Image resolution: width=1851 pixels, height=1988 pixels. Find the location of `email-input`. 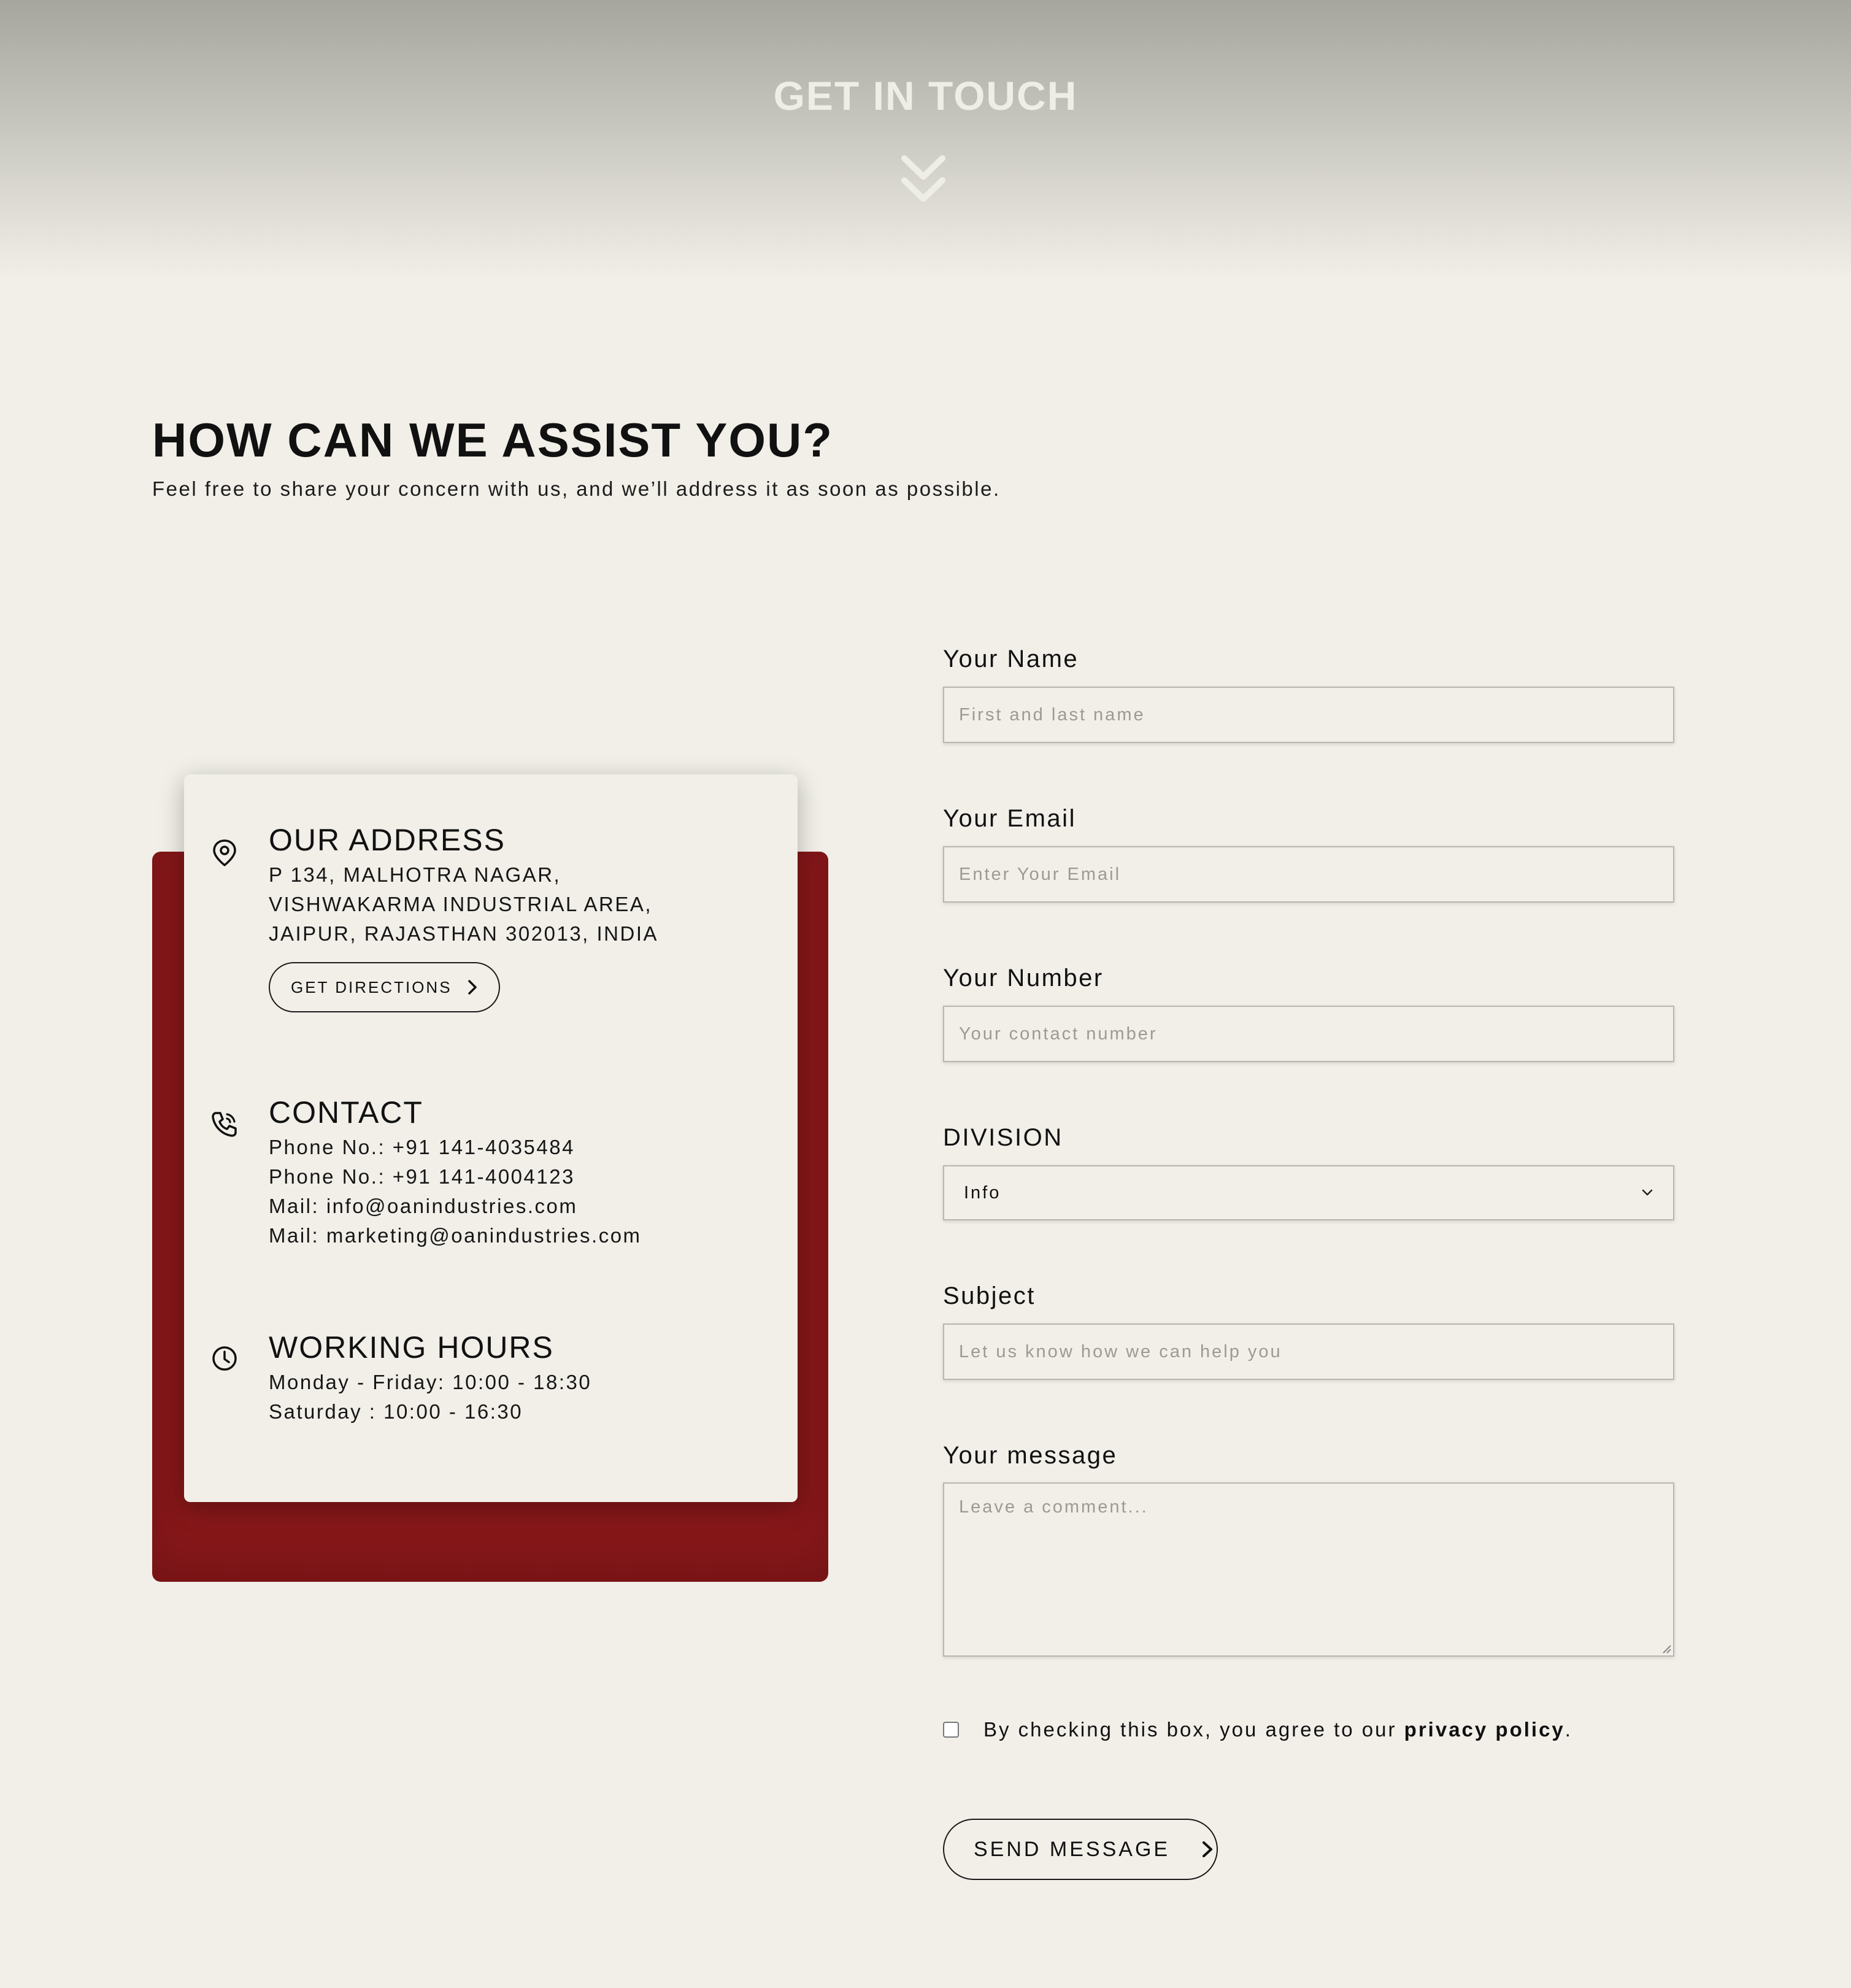

email-input is located at coordinates (1308, 874).